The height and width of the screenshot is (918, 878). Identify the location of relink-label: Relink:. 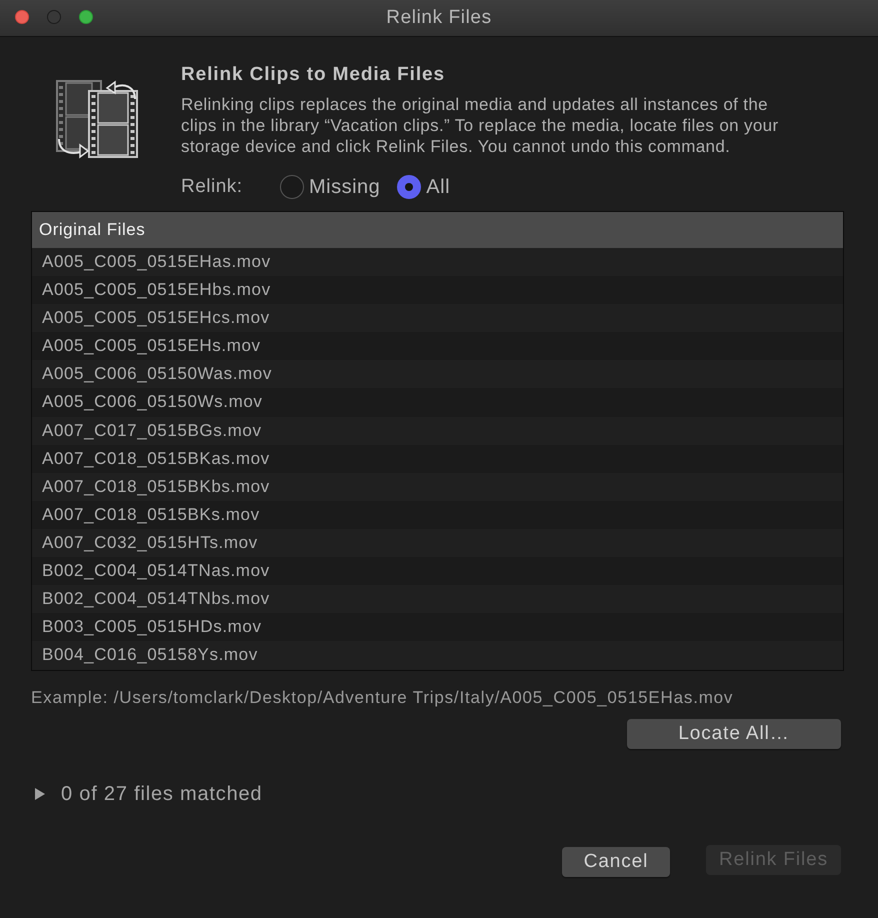
(212, 187).